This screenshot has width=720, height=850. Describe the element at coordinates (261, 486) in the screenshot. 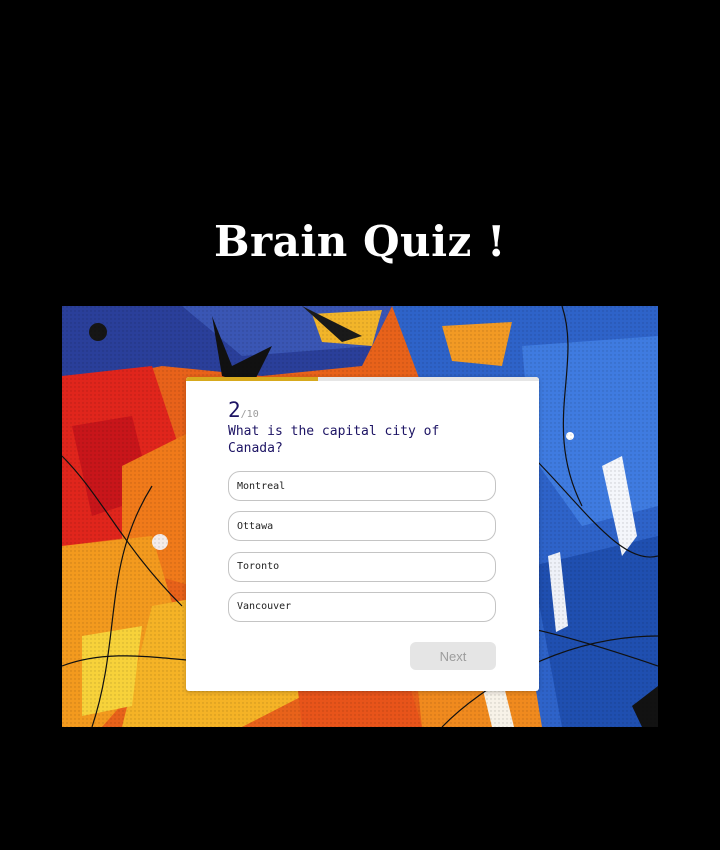

I see `answer-option-label: Montreal` at that location.